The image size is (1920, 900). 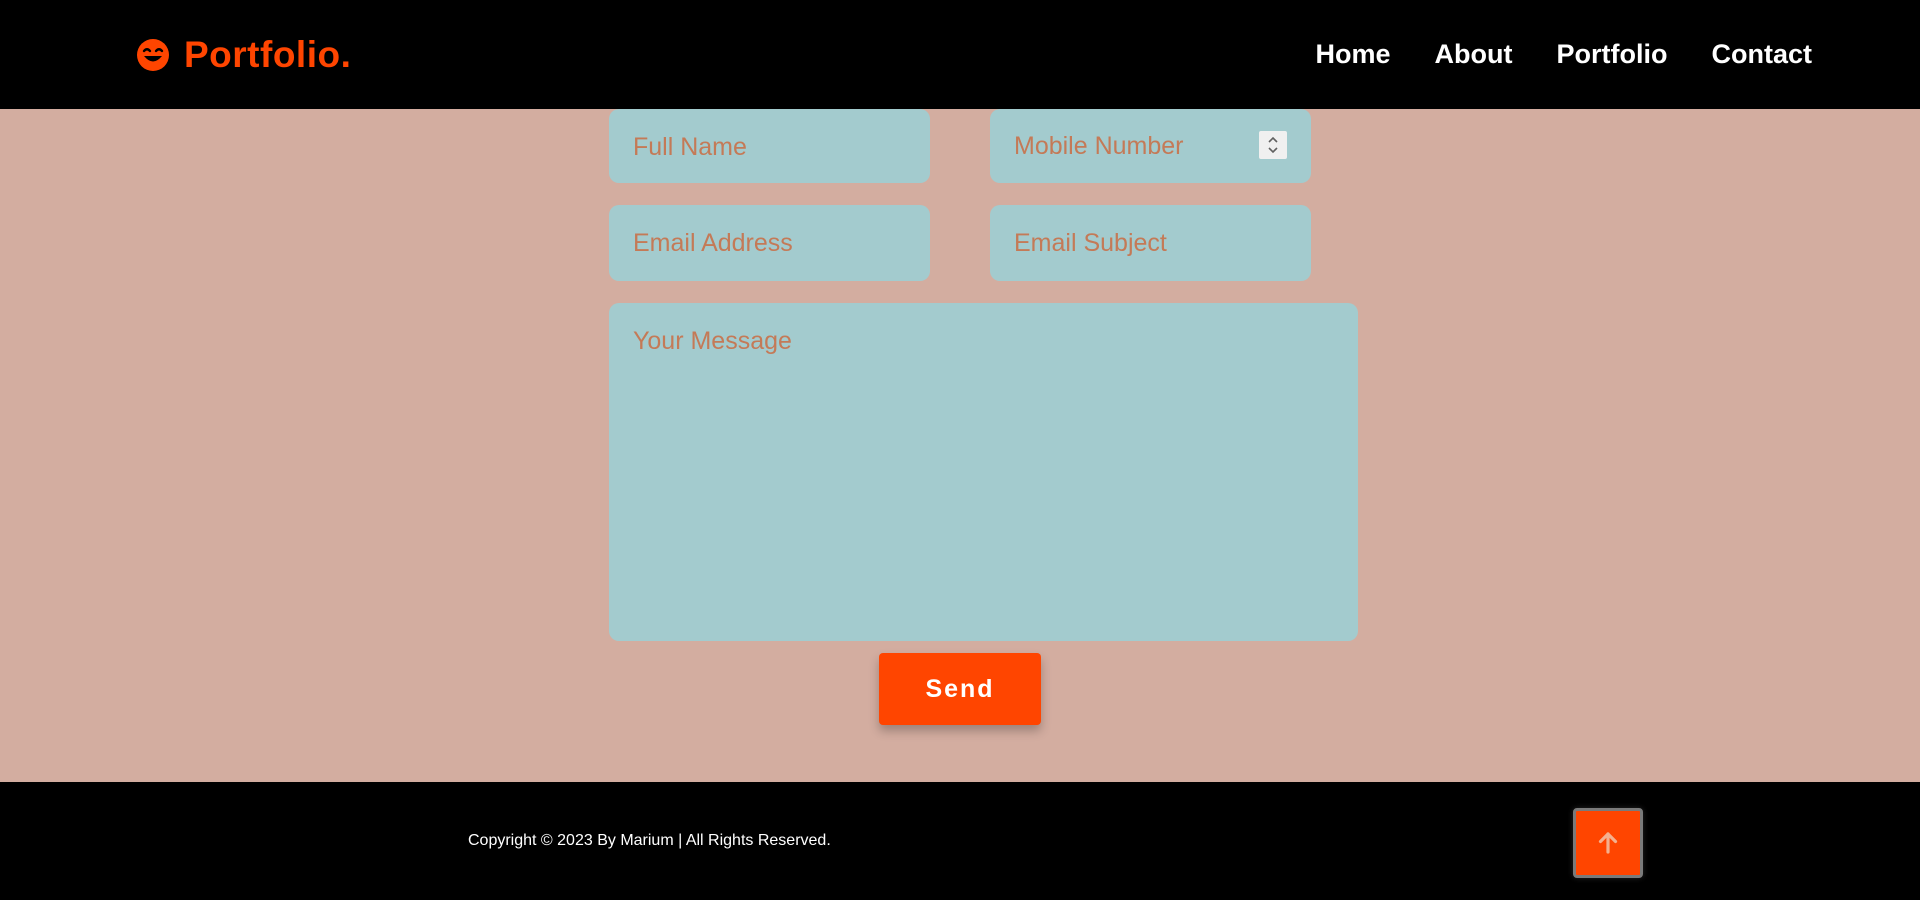 I want to click on logo: Portfolio., so click(x=243, y=55).